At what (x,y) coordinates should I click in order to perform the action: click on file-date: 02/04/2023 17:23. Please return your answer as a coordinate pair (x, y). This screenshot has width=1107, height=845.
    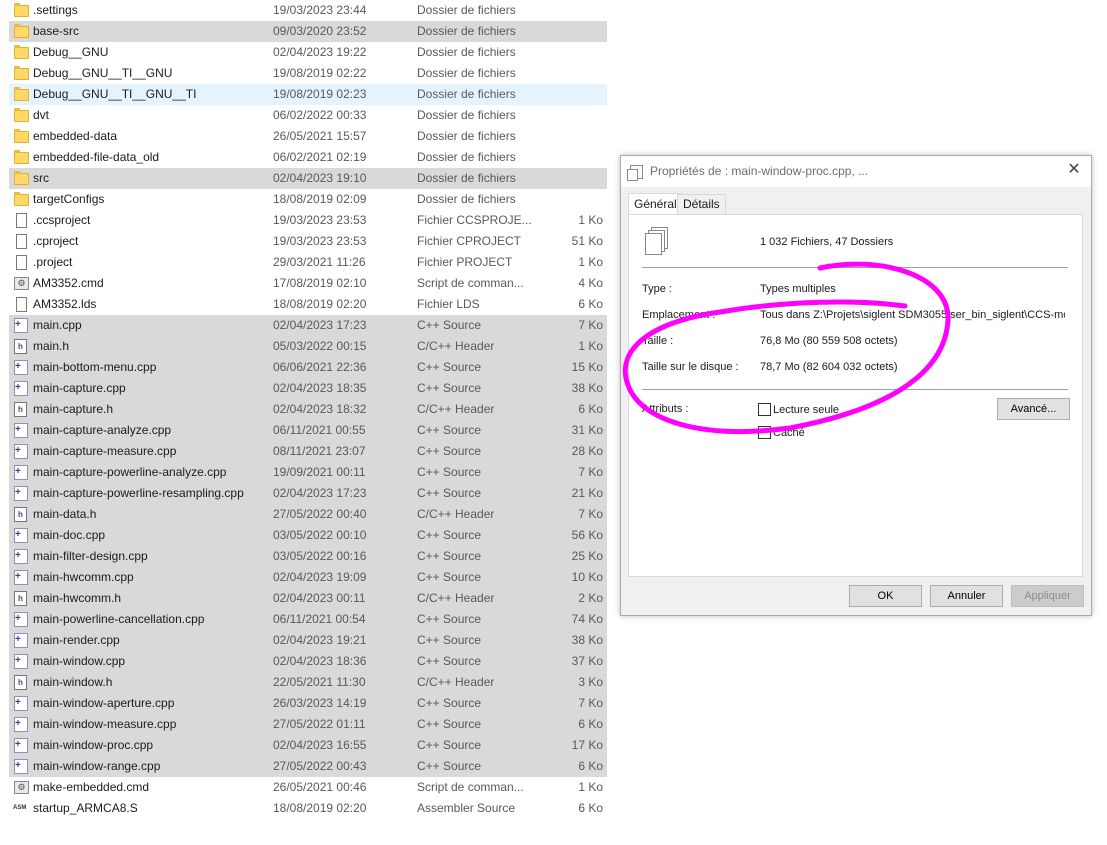
    Looking at the image, I should click on (320, 493).